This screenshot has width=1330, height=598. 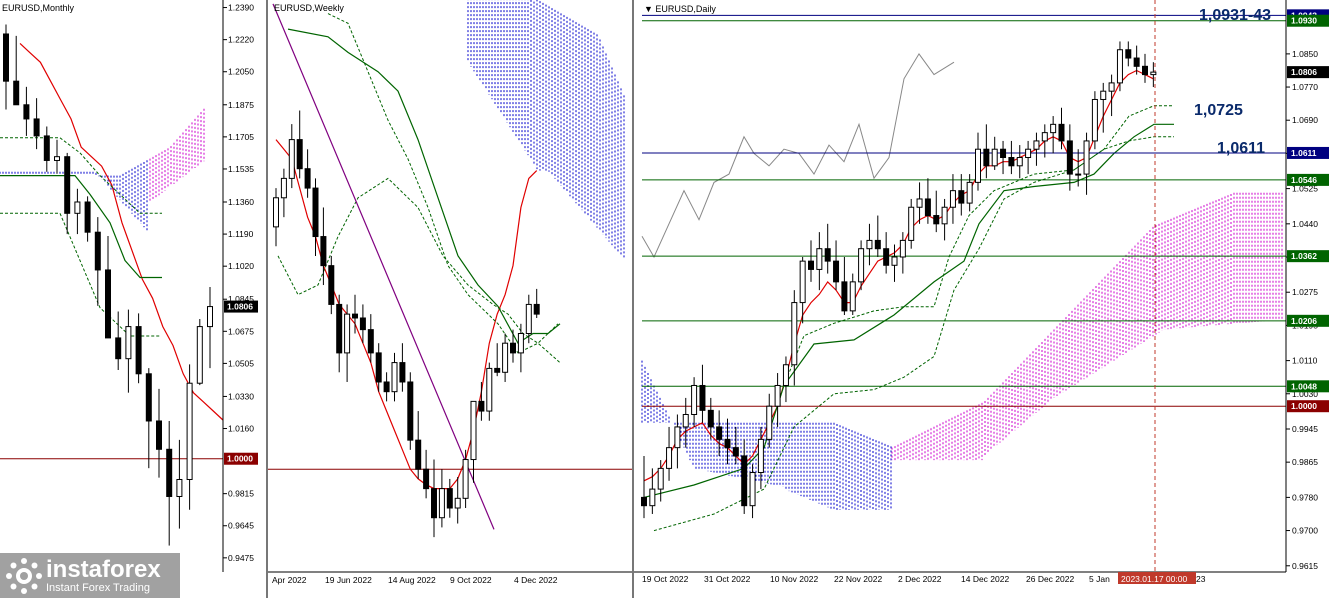 I want to click on level-price-label: 1.0048, so click(x=1308, y=386).